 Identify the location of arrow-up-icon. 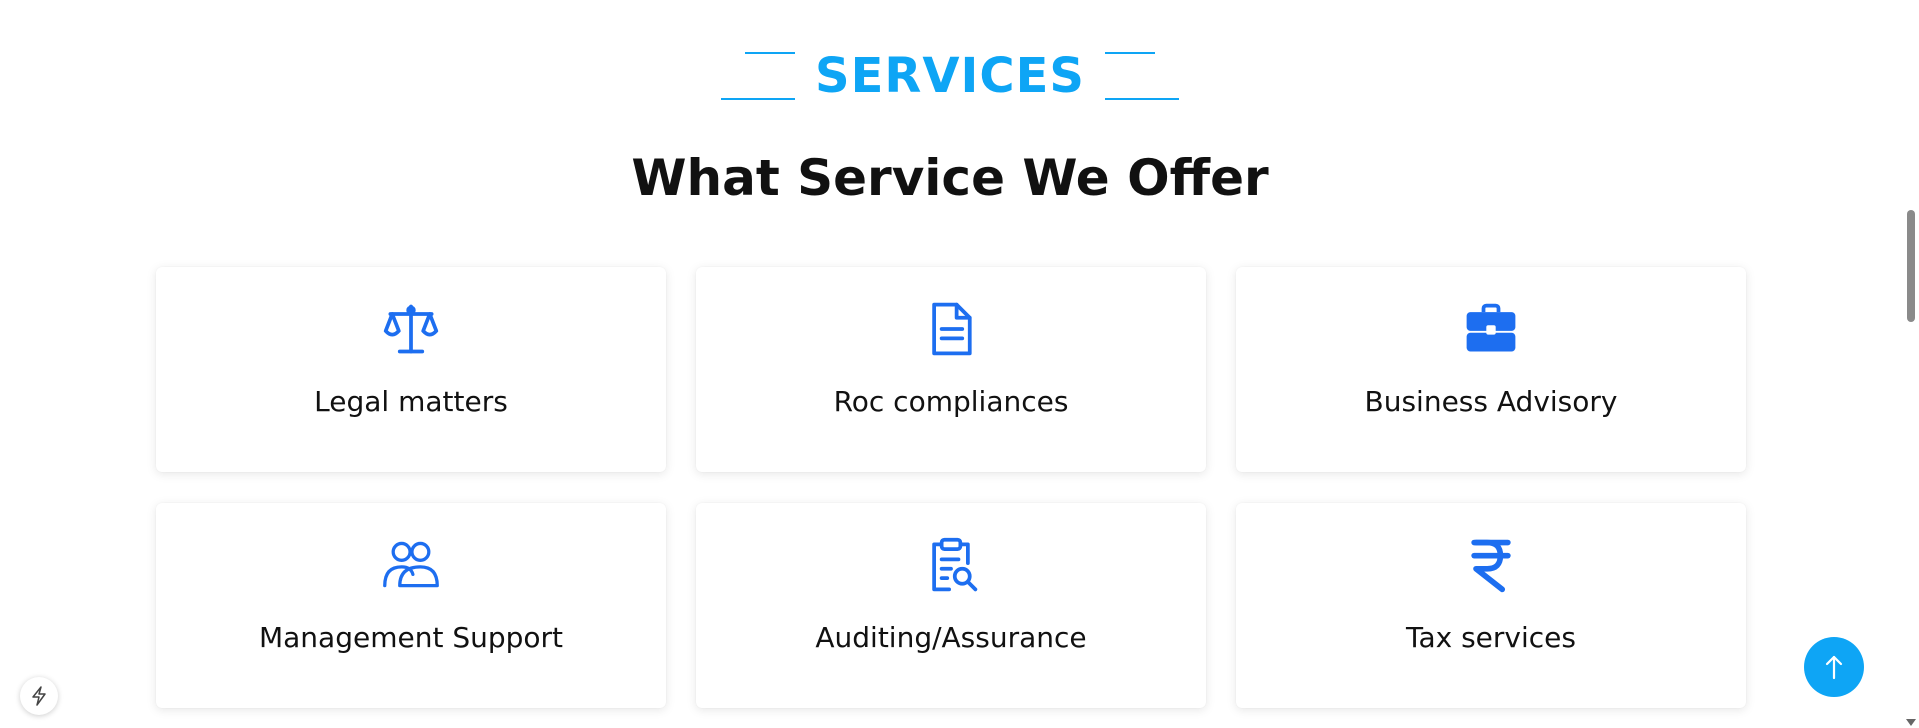
(1834, 667).